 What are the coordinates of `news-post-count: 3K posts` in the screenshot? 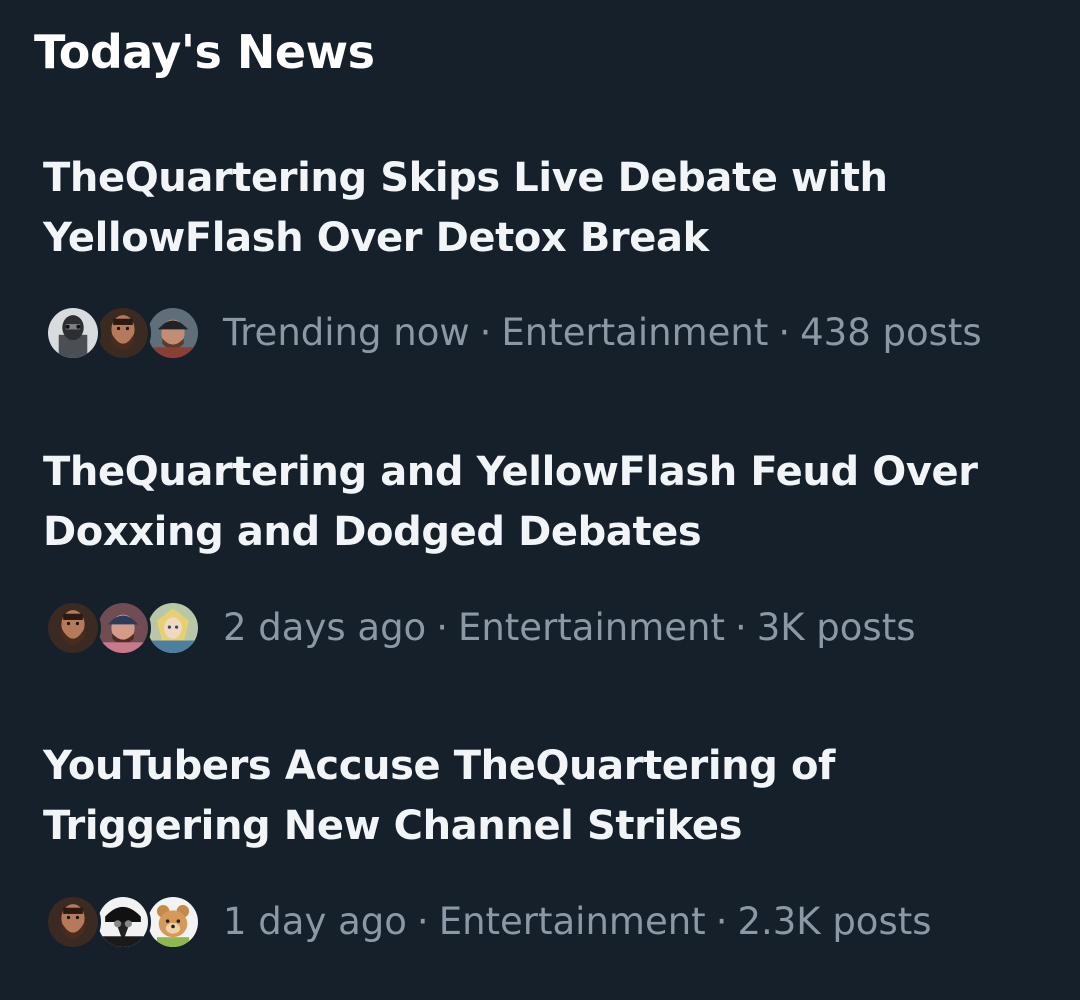 It's located at (836, 627).